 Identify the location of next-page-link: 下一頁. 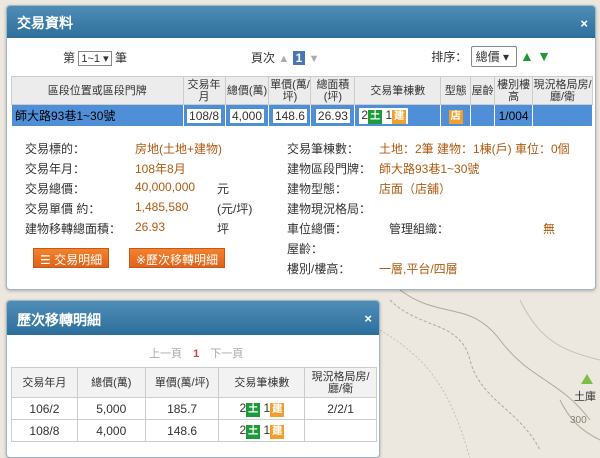
(226, 354).